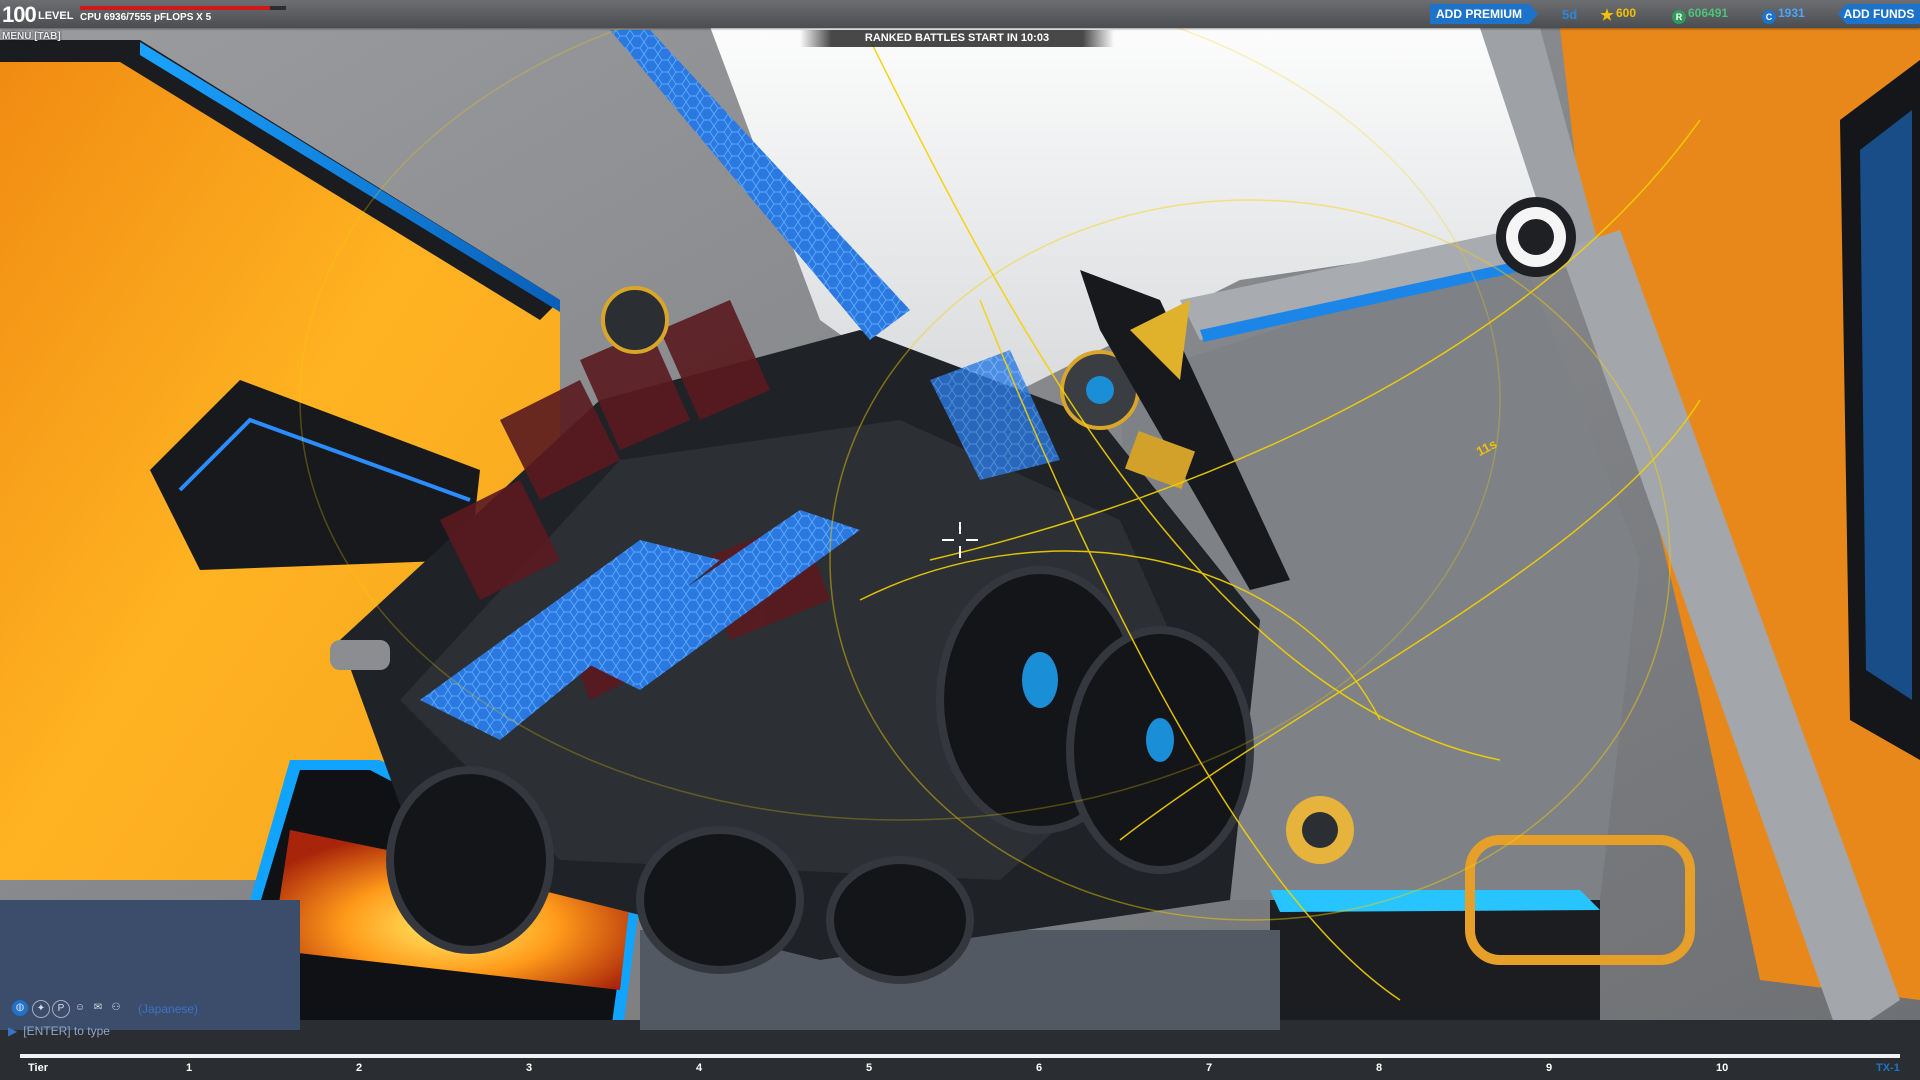 Image resolution: width=1920 pixels, height=1080 pixels. What do you see at coordinates (189, 1068) in the screenshot?
I see `tier-tick-1: 1` at bounding box center [189, 1068].